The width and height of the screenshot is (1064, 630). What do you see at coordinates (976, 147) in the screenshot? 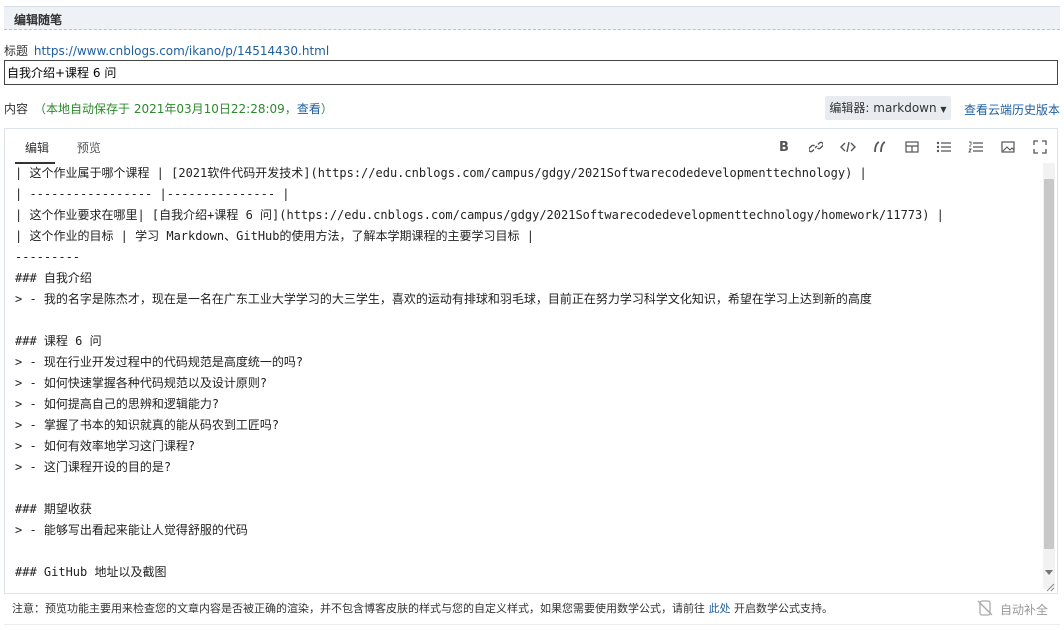
I see `ordered-list-icon` at bounding box center [976, 147].